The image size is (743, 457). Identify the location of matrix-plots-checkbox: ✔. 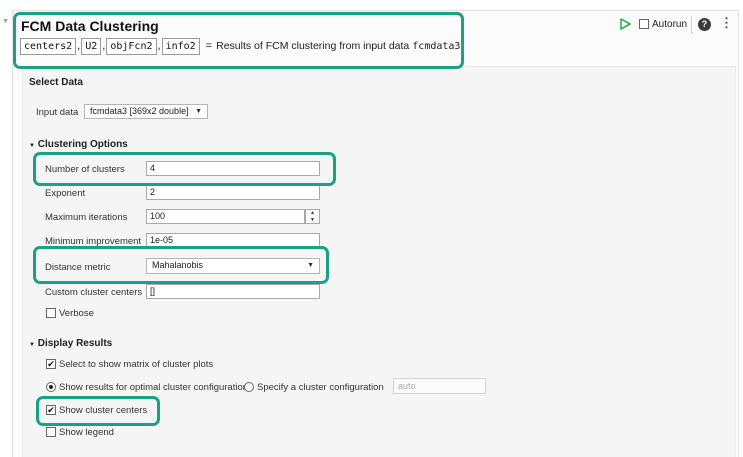
(51, 364).